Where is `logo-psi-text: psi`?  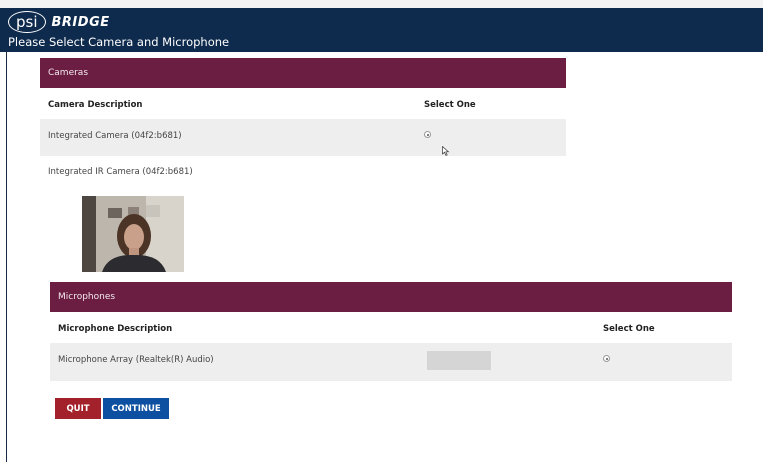
logo-psi-text: psi is located at coordinates (27, 22).